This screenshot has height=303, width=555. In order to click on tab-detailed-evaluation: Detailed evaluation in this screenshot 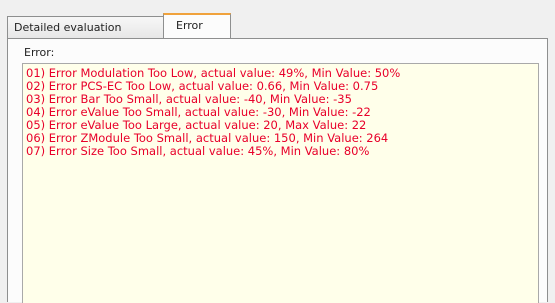, I will do `click(85, 27)`.